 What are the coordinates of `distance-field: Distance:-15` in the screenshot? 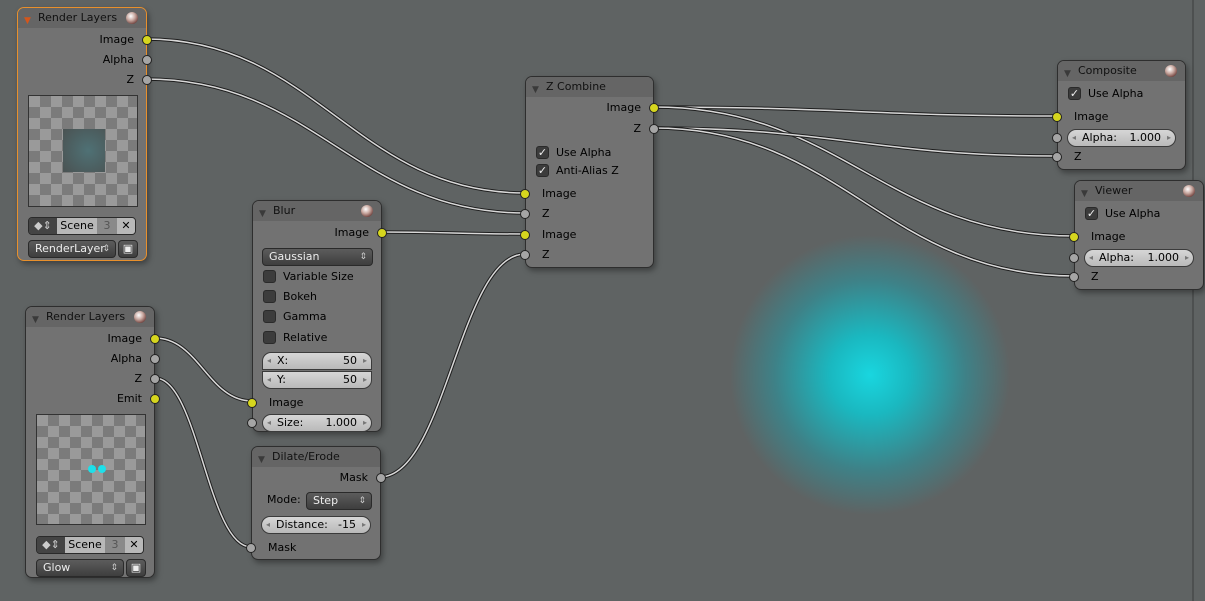 It's located at (316, 525).